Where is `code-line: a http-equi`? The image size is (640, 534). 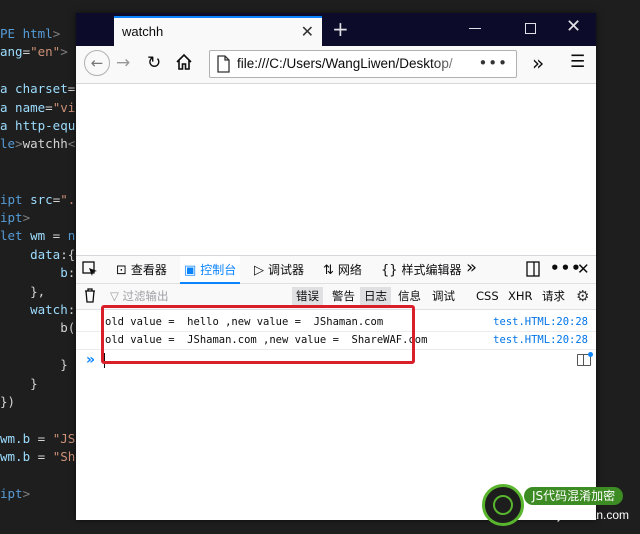 code-line: a http-equi is located at coordinates (41, 126).